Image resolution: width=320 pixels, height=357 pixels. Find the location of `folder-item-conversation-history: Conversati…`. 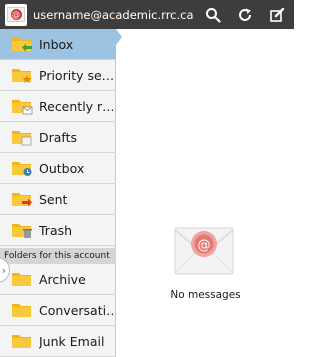

folder-item-conversation-history: Conversati… is located at coordinates (58, 310).